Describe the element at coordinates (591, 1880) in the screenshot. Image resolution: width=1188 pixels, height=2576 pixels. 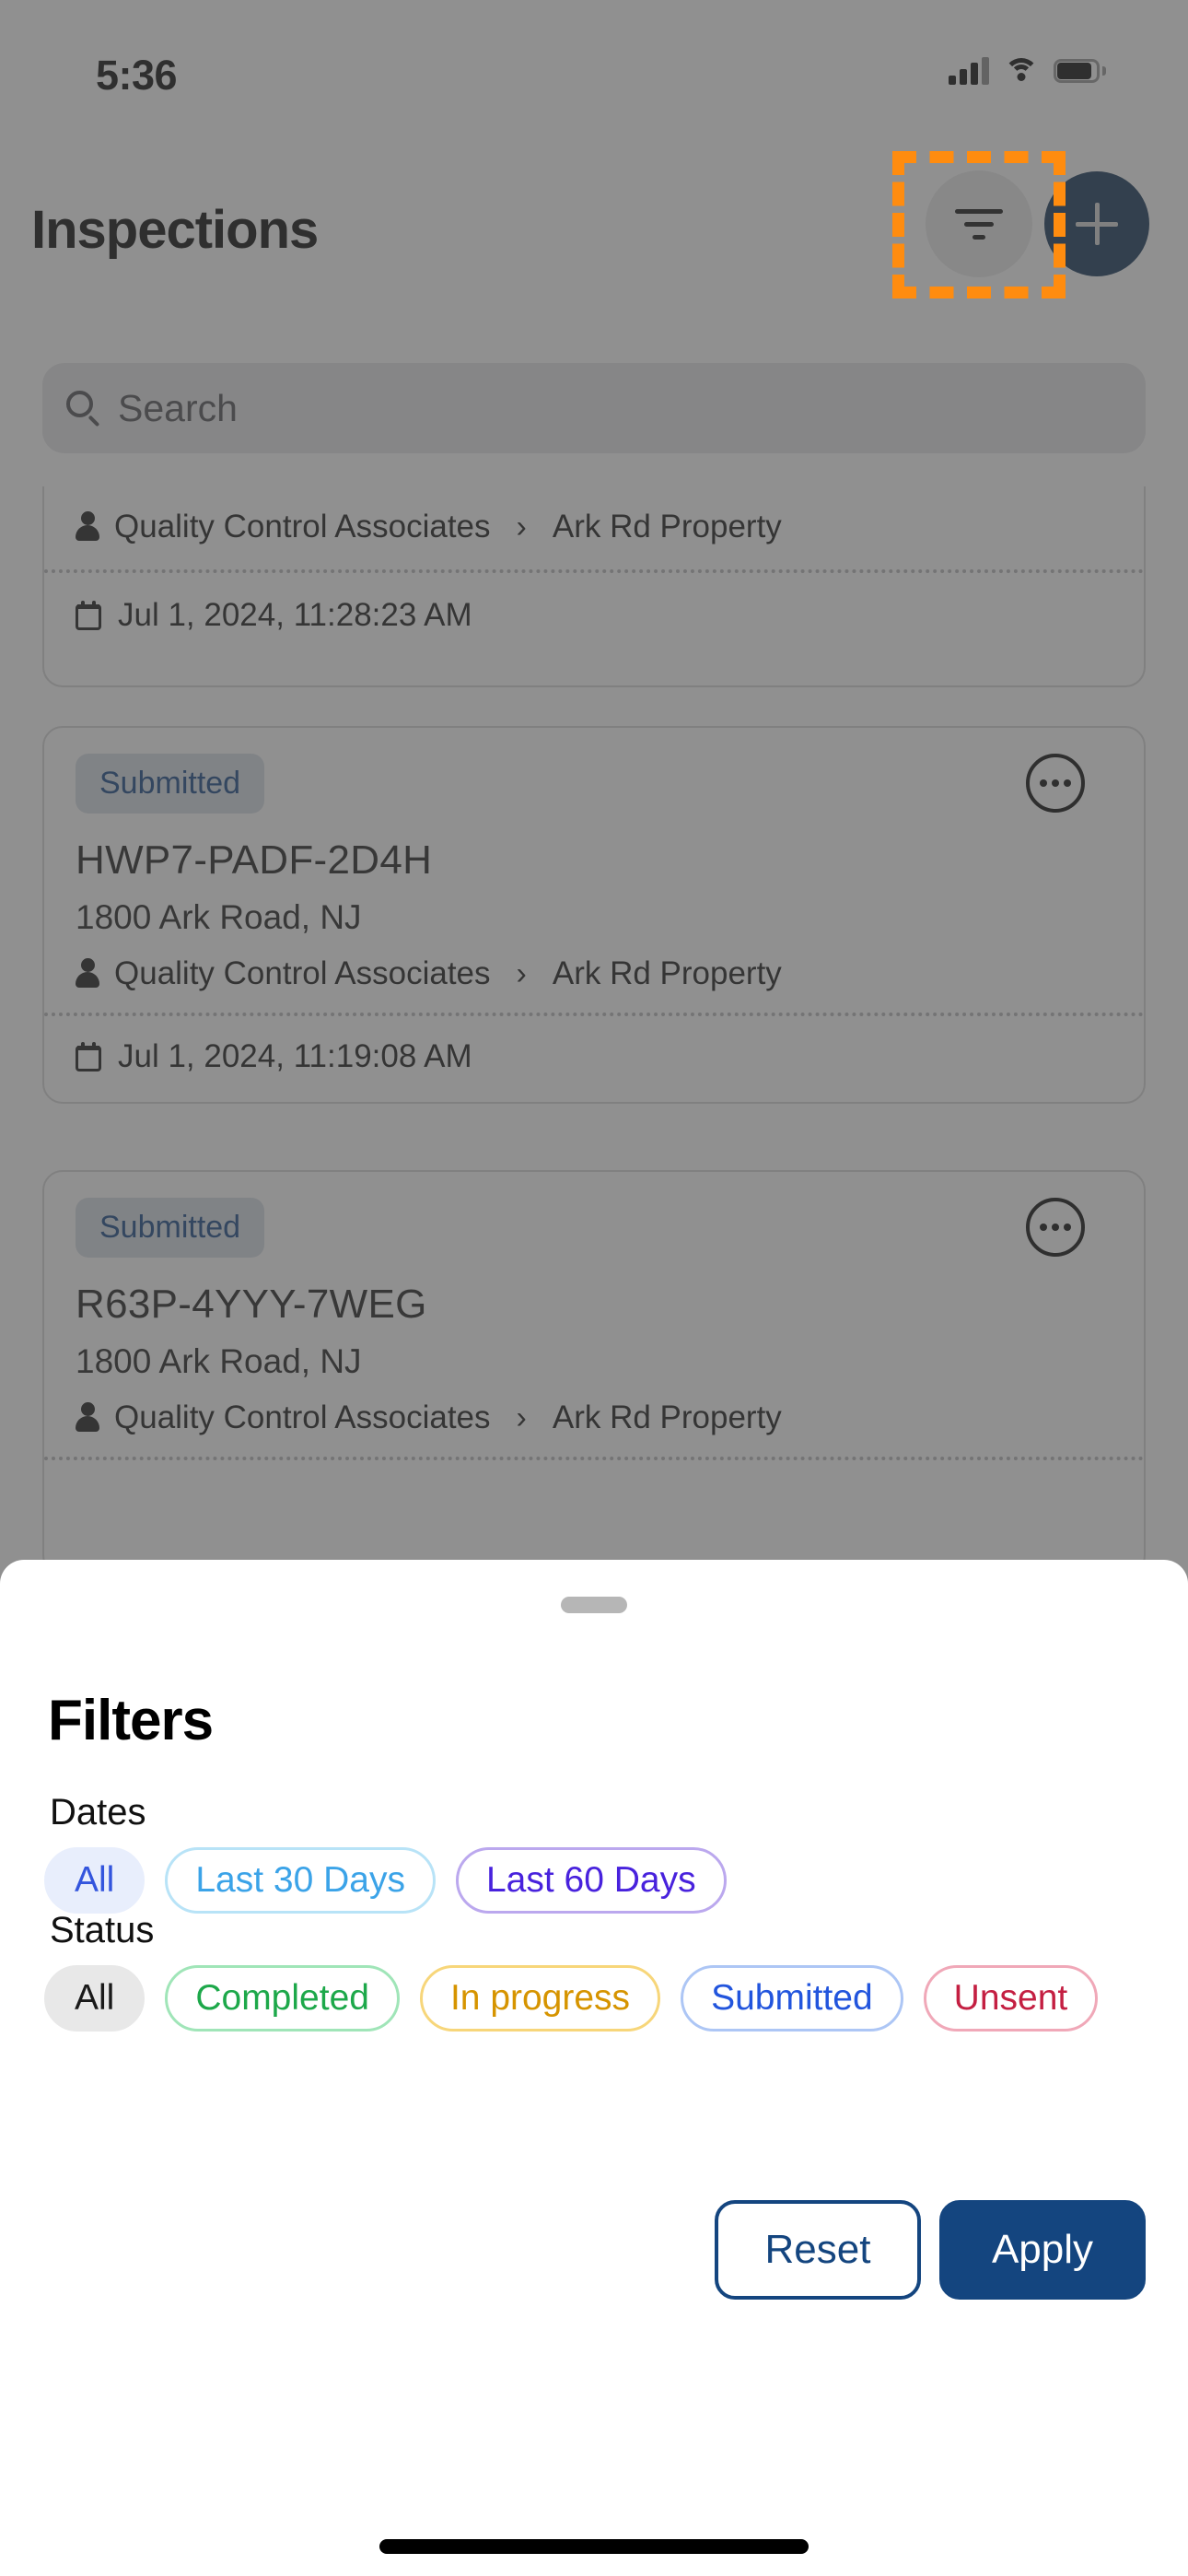
I see `chip-dates-last-60-days: Last 60 Days` at that location.